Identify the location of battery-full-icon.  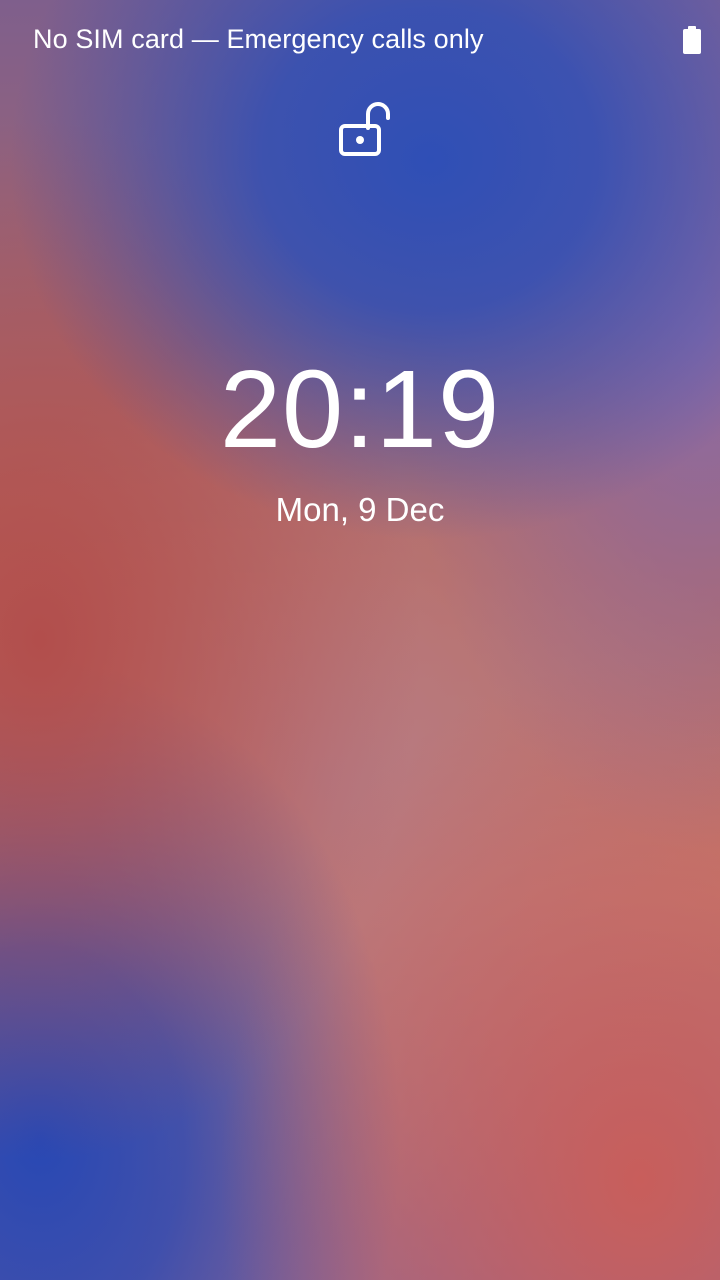
(692, 40).